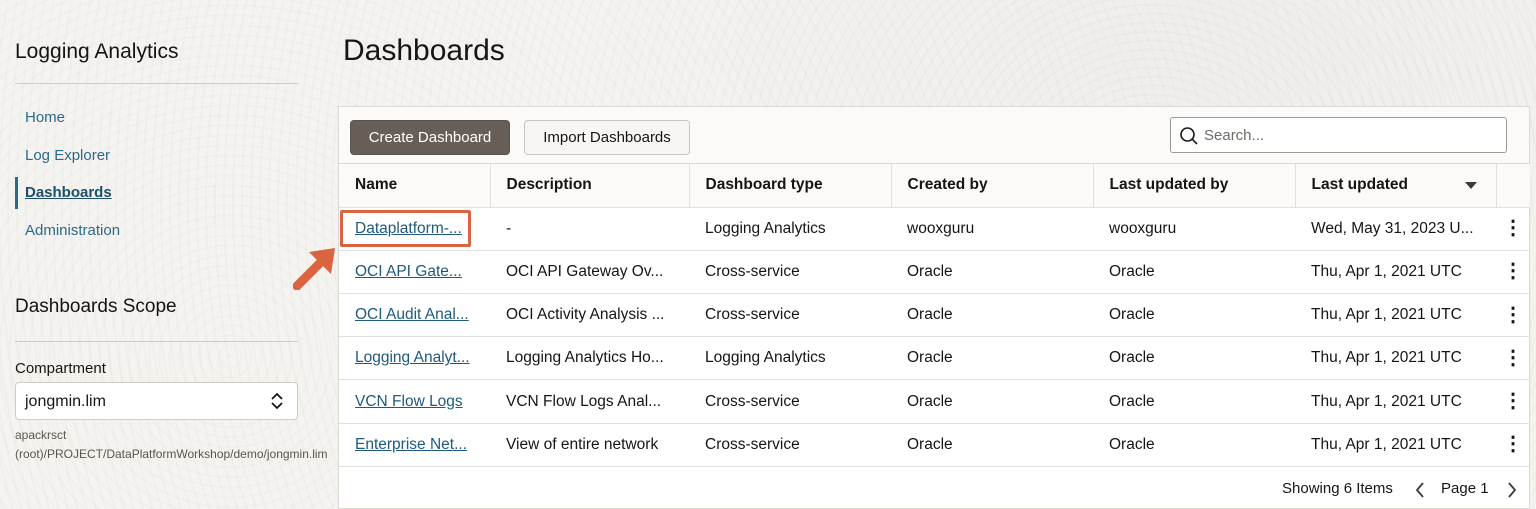  What do you see at coordinates (1189, 136) in the screenshot?
I see `search-icon` at bounding box center [1189, 136].